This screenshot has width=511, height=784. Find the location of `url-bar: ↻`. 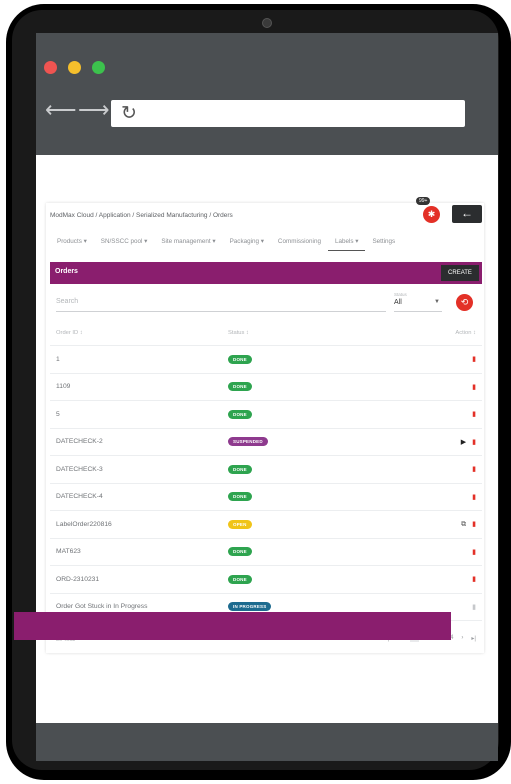

url-bar: ↻ is located at coordinates (288, 113).